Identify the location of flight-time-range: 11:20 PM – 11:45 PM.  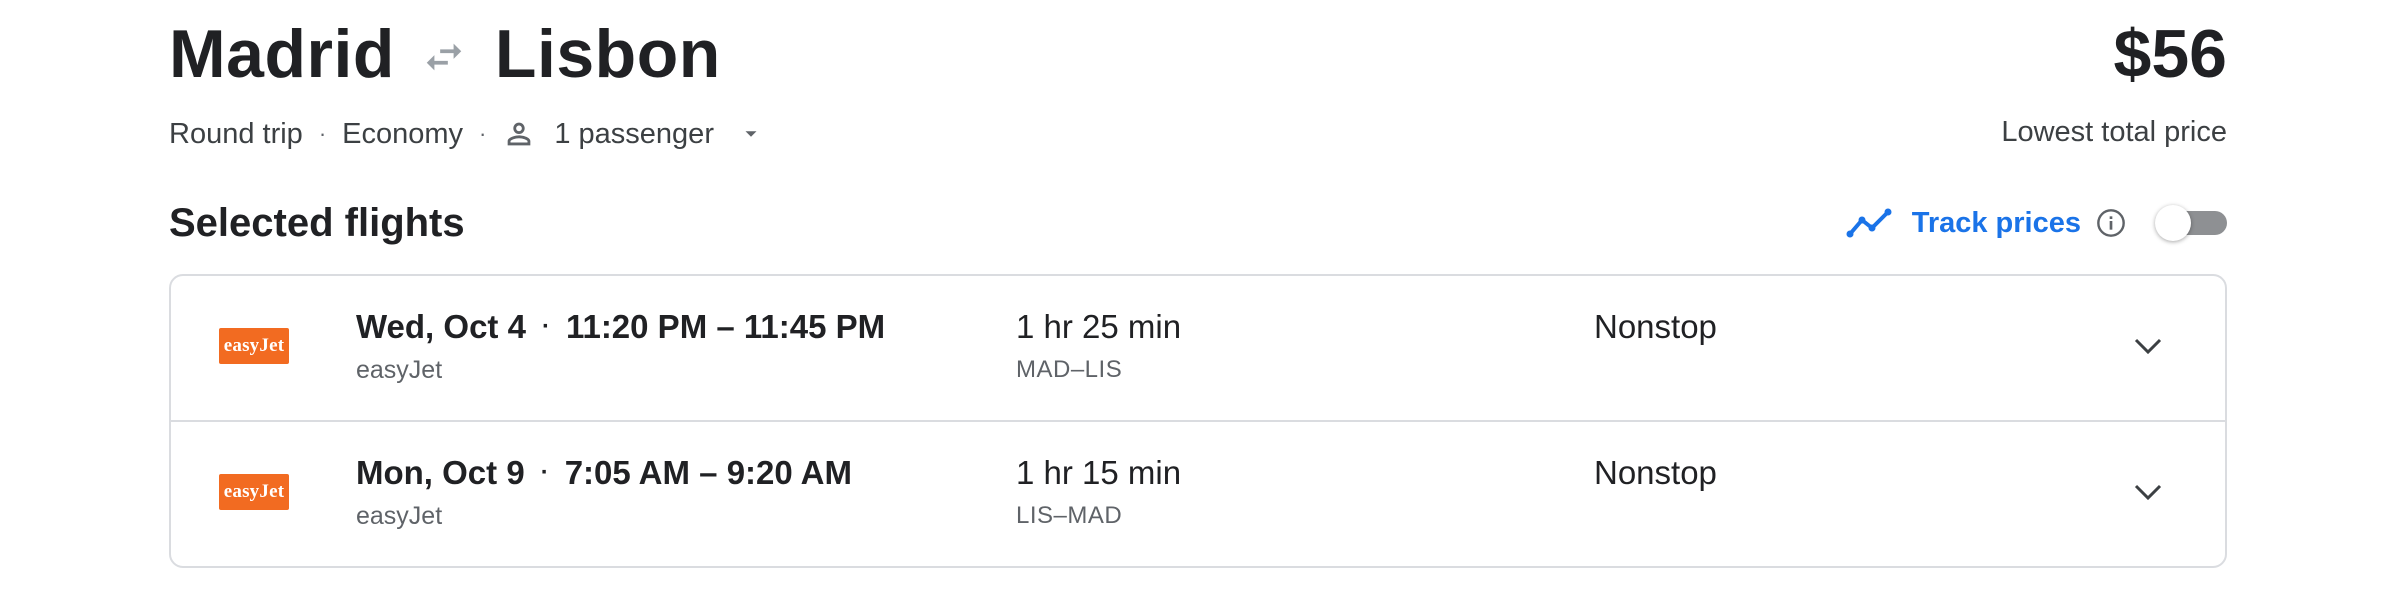
(725, 326).